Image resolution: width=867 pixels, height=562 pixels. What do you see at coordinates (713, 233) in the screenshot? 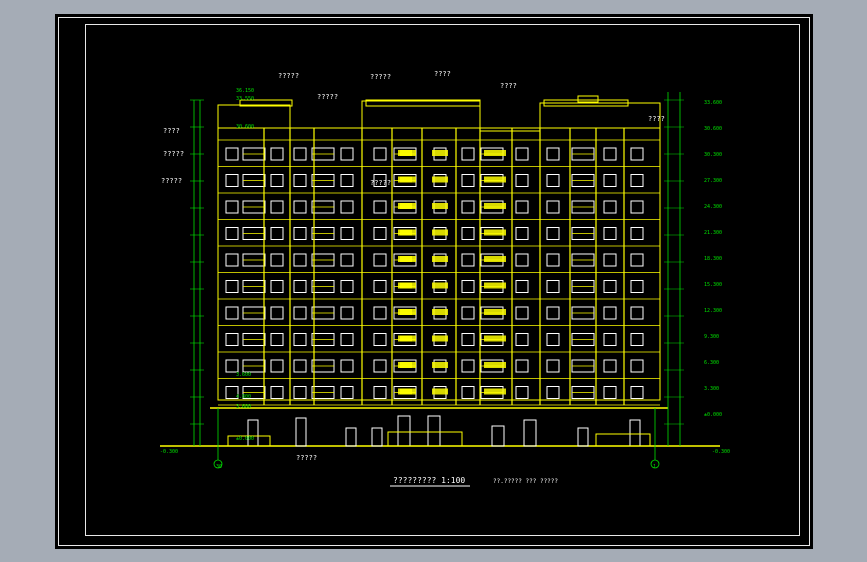
I see `level-right-5: 21.300` at bounding box center [713, 233].